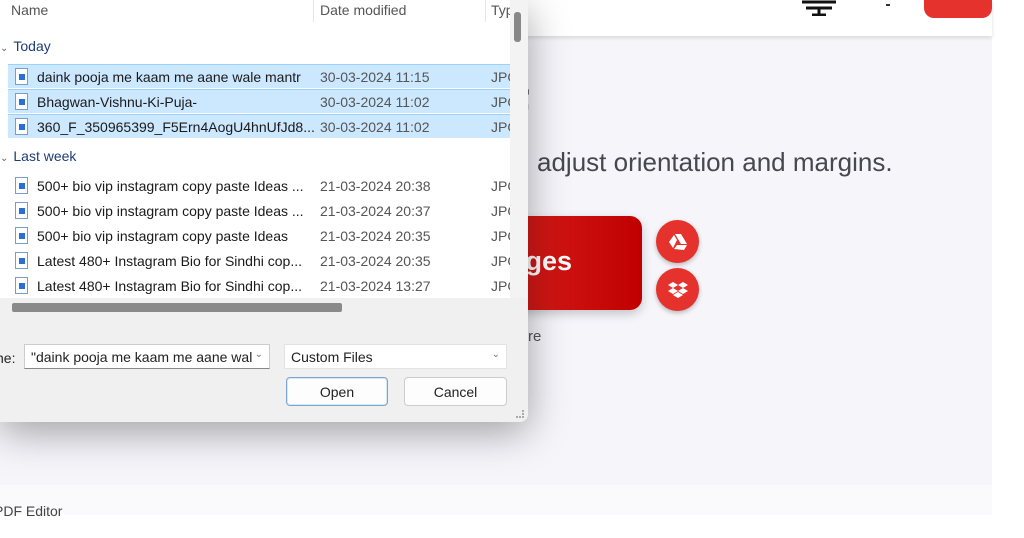  Describe the element at coordinates (519, 149) in the screenshot. I see `vertical-scrollbar` at that location.